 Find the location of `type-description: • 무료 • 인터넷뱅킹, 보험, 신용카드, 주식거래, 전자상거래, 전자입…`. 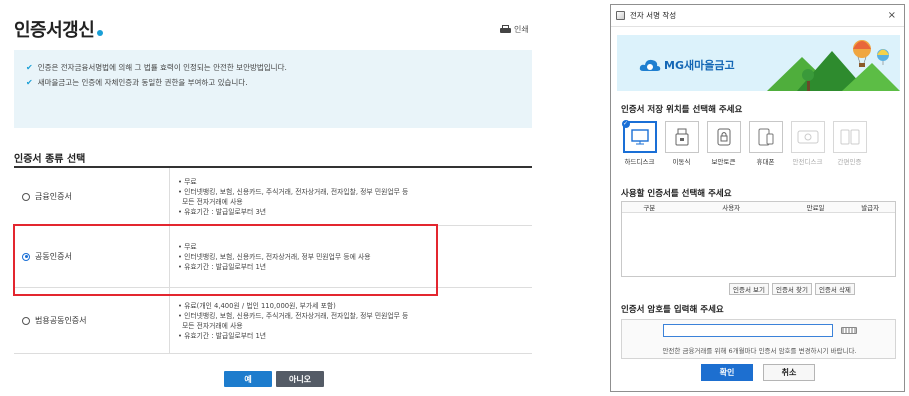

type-description: • 무료 • 인터넷뱅킹, 보험, 신용카드, 주식거래, 전자상거래, 전자입… is located at coordinates (350, 196).